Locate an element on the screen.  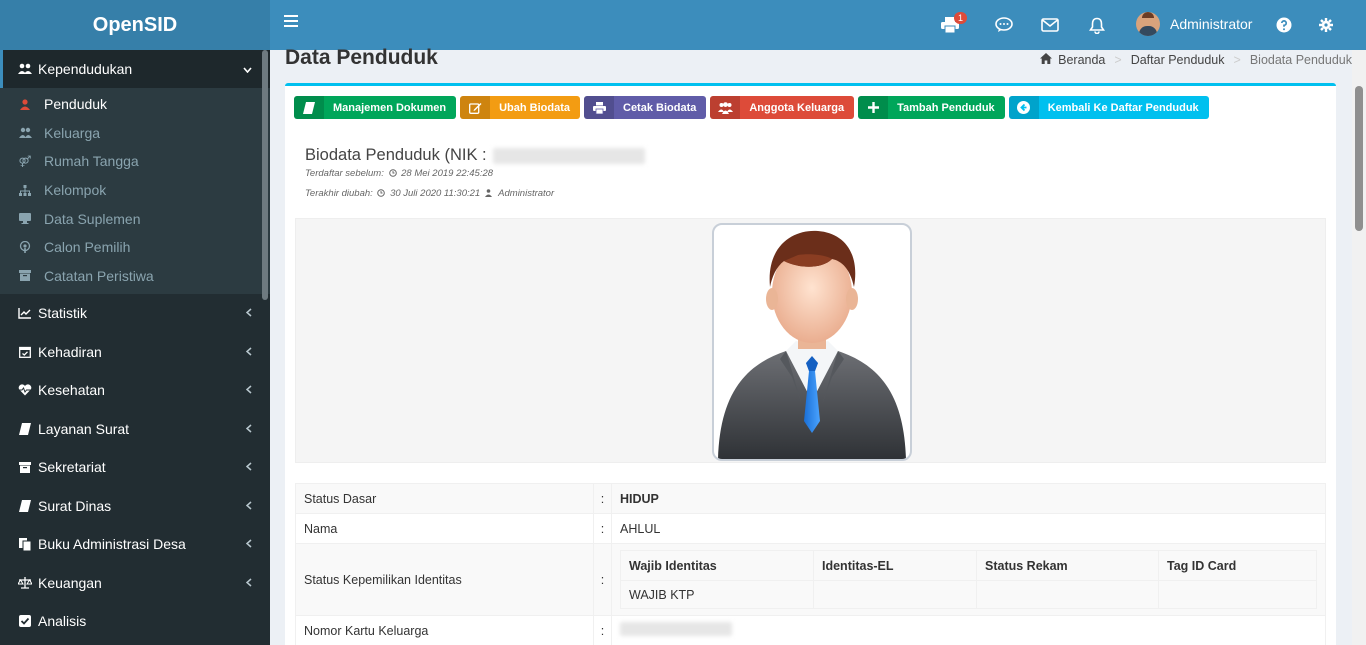
button-label: Manajemen Dokumen is located at coordinates (390, 107).